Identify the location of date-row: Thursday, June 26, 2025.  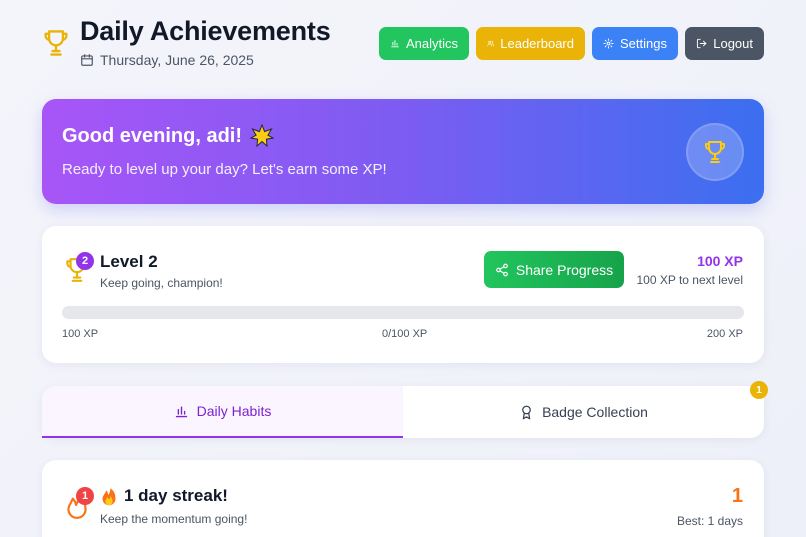
(167, 60).